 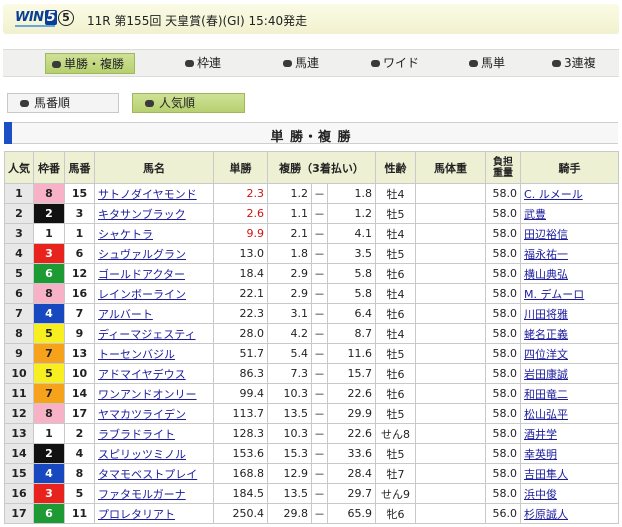 What do you see at coordinates (553, 194) in the screenshot?
I see `jockey-link: C. ルメール` at bounding box center [553, 194].